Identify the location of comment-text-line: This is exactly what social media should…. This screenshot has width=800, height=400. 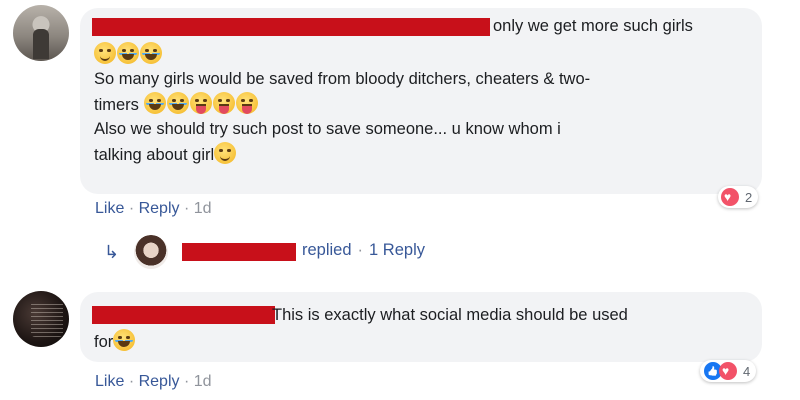
(450, 315).